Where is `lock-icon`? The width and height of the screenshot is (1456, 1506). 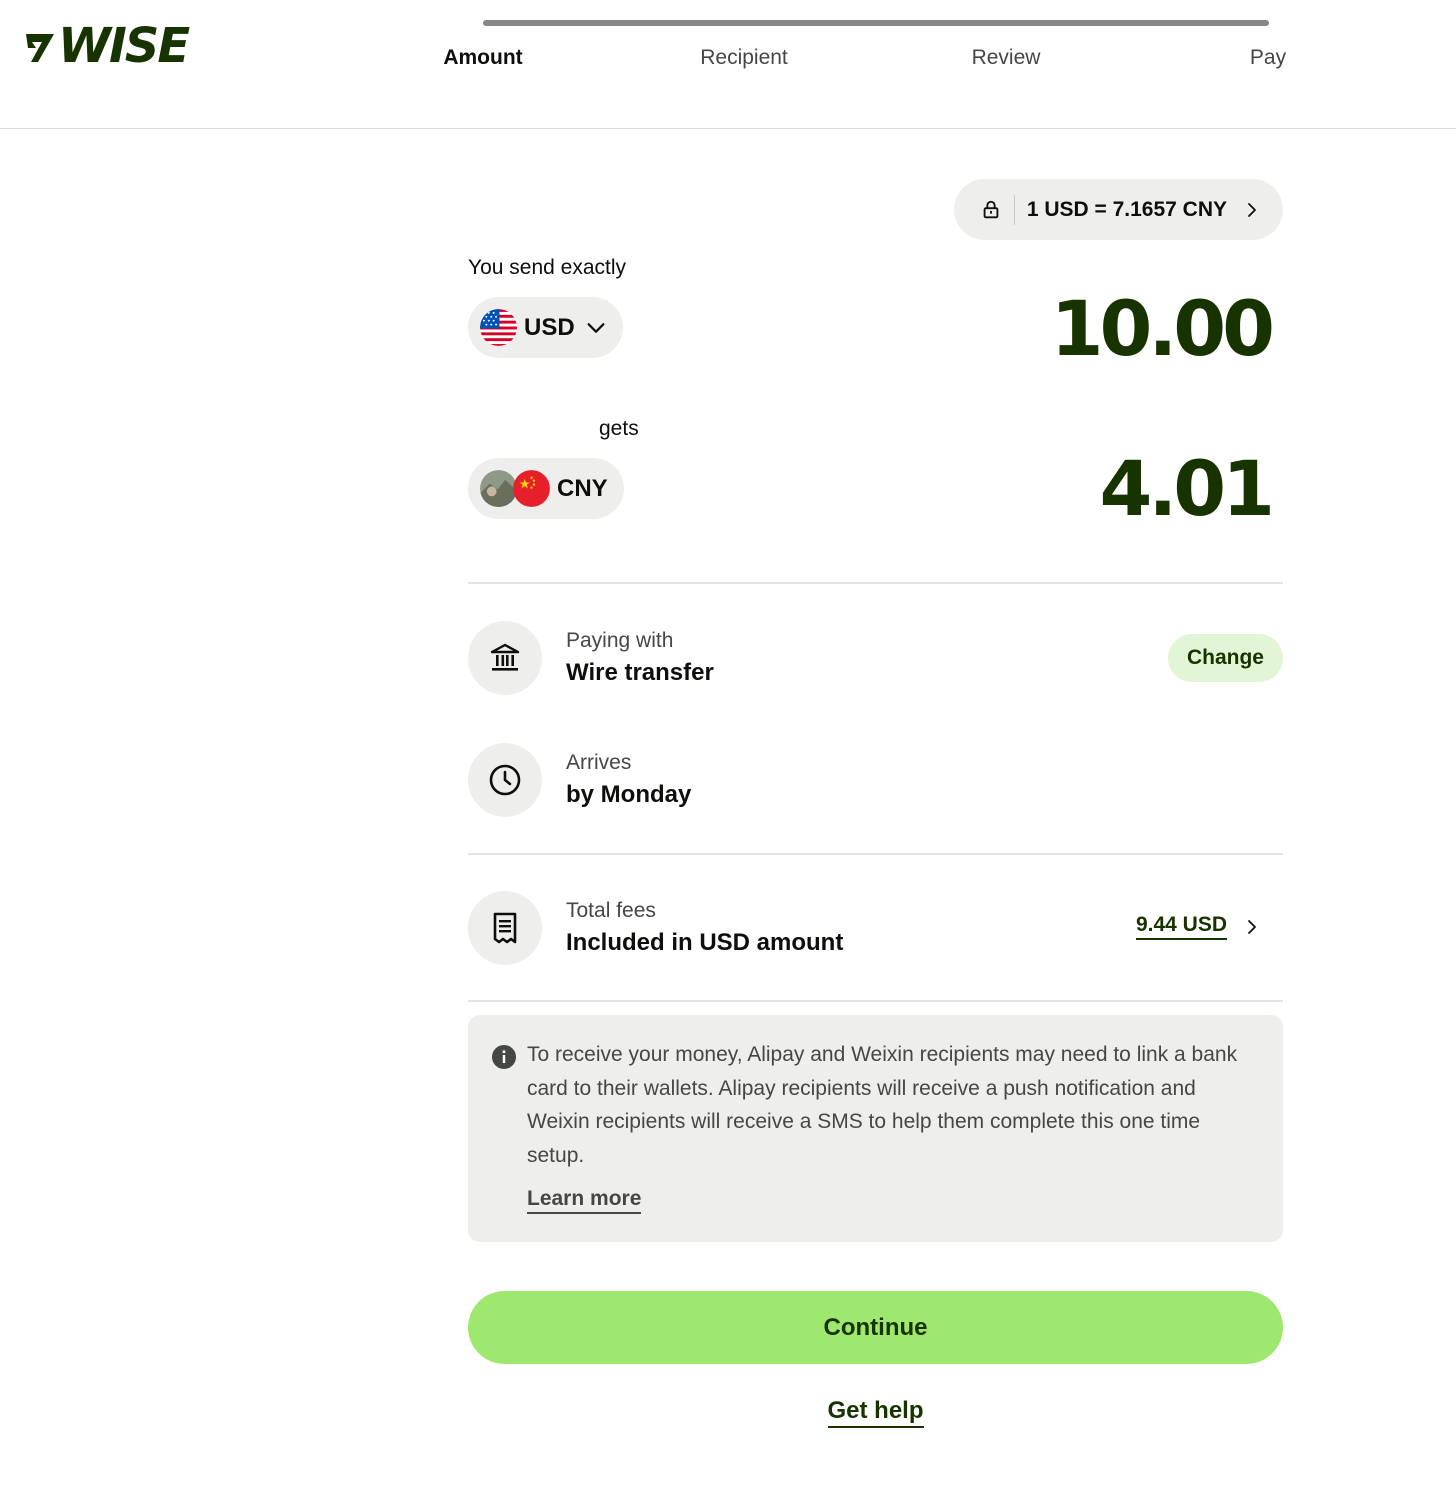 lock-icon is located at coordinates (991, 209).